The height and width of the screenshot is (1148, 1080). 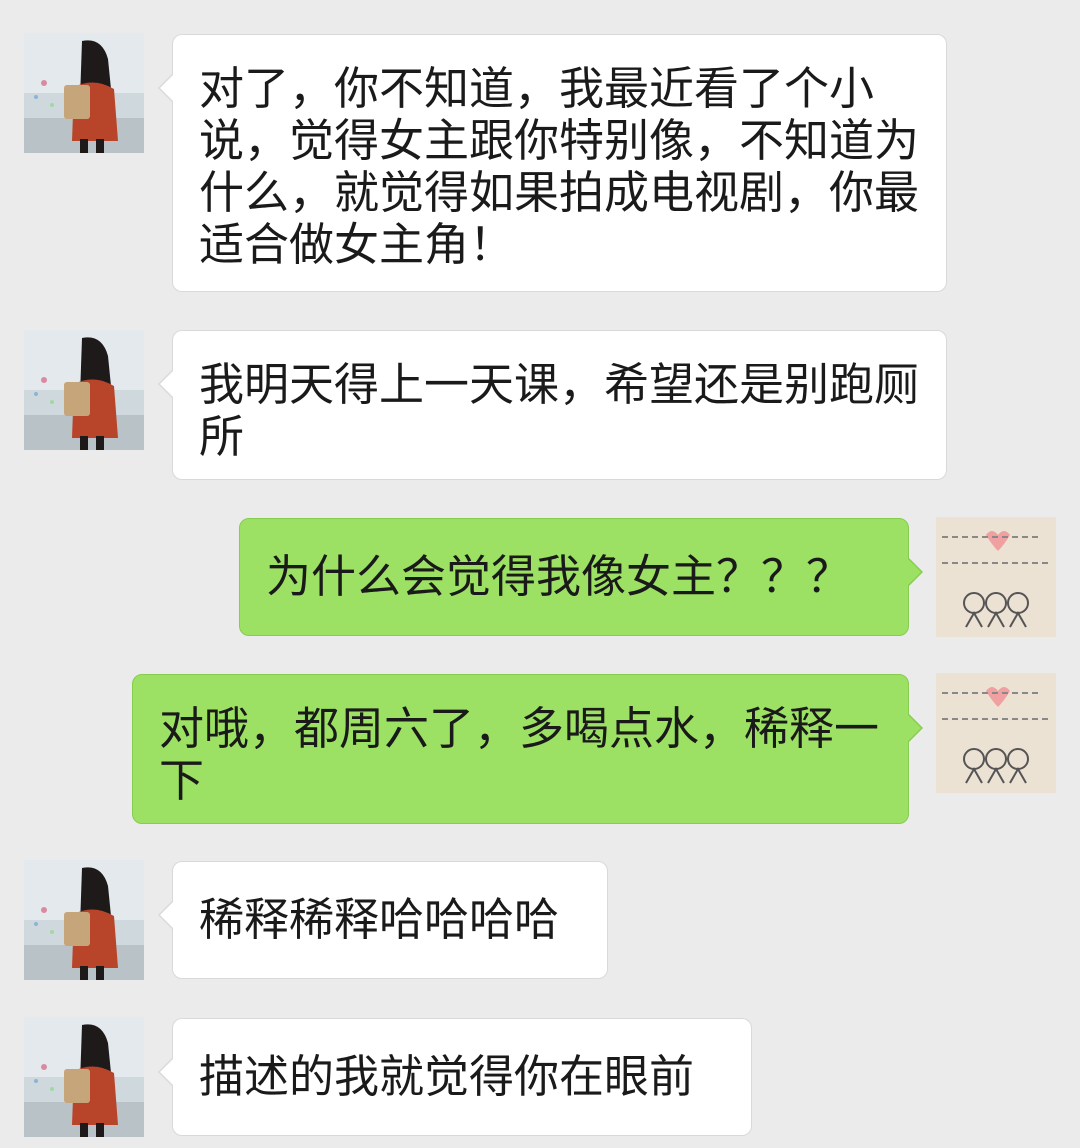 I want to click on sent-message-bubble: 对哦，都周六了，多喝点水，稀释一下, so click(x=527, y=749).